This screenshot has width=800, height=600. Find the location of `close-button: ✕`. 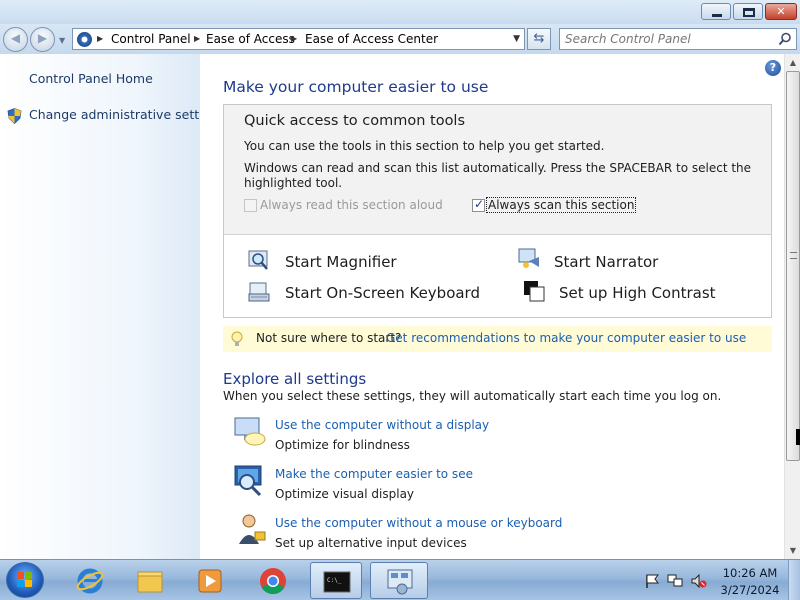

close-button: ✕ is located at coordinates (781, 11).